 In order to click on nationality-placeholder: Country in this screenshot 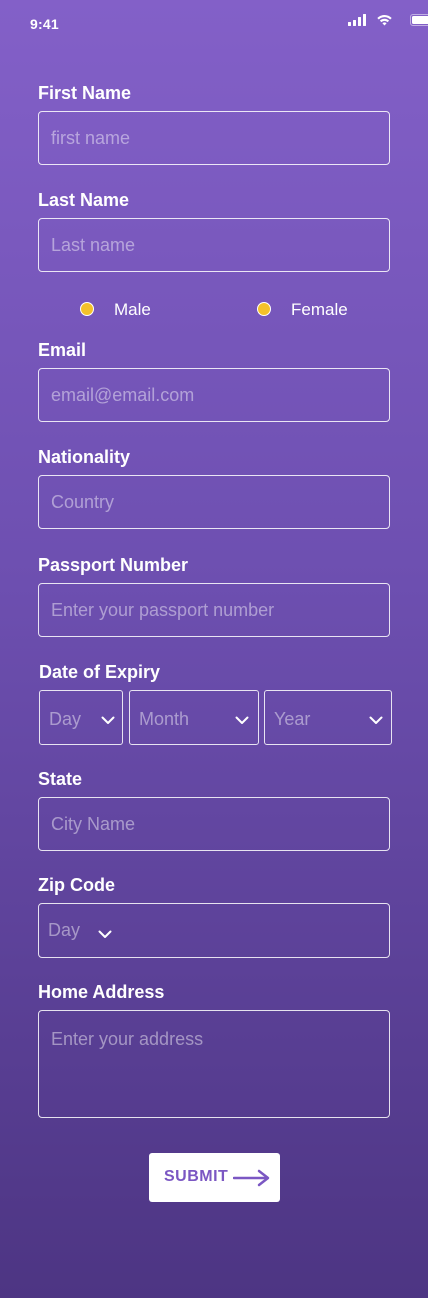, I will do `click(83, 502)`.